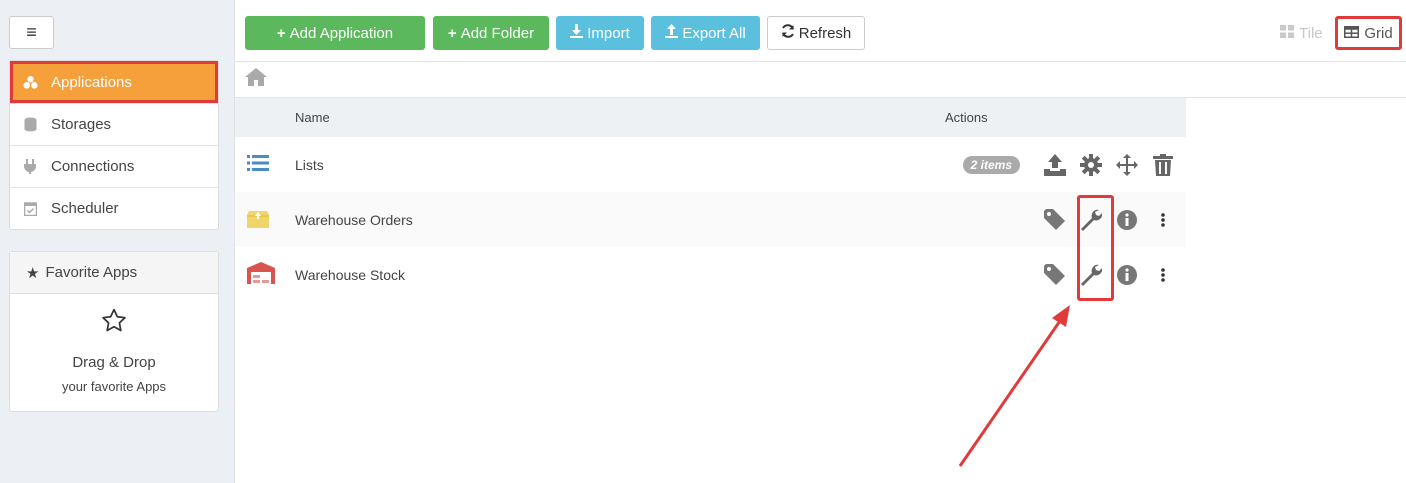 This screenshot has height=483, width=1406. What do you see at coordinates (577, 33) in the screenshot?
I see `download-icon` at bounding box center [577, 33].